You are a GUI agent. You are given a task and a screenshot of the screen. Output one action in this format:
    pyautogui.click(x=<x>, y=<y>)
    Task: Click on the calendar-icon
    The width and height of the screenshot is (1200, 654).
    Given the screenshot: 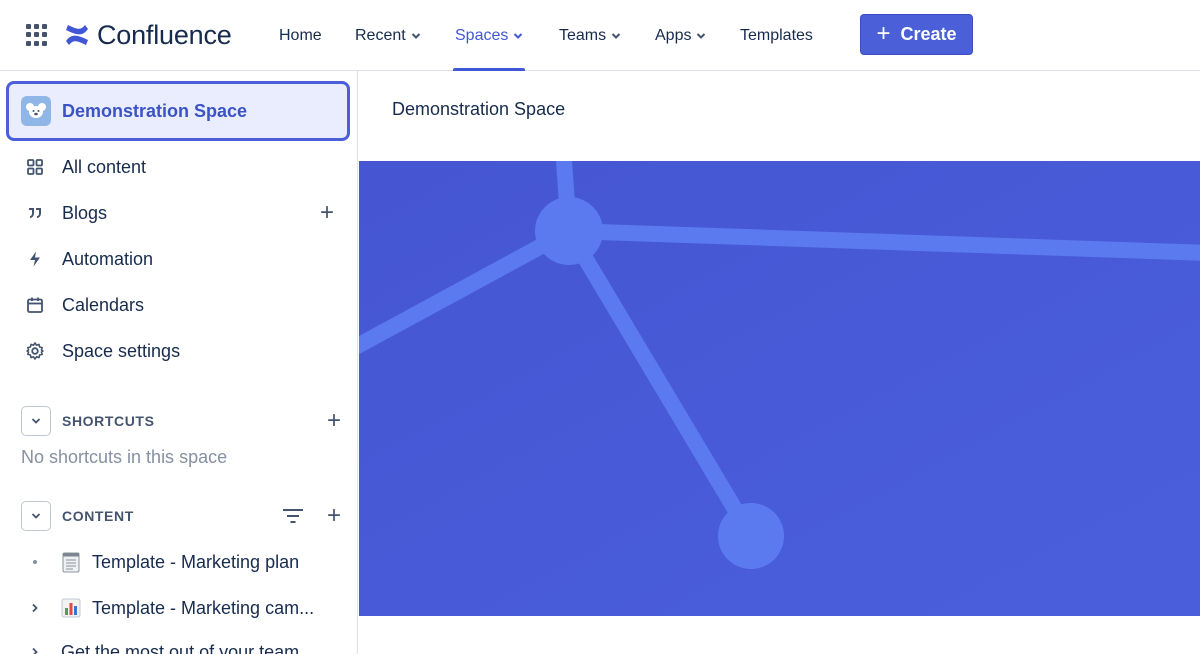 What is the action you would take?
    pyautogui.click(x=35, y=305)
    